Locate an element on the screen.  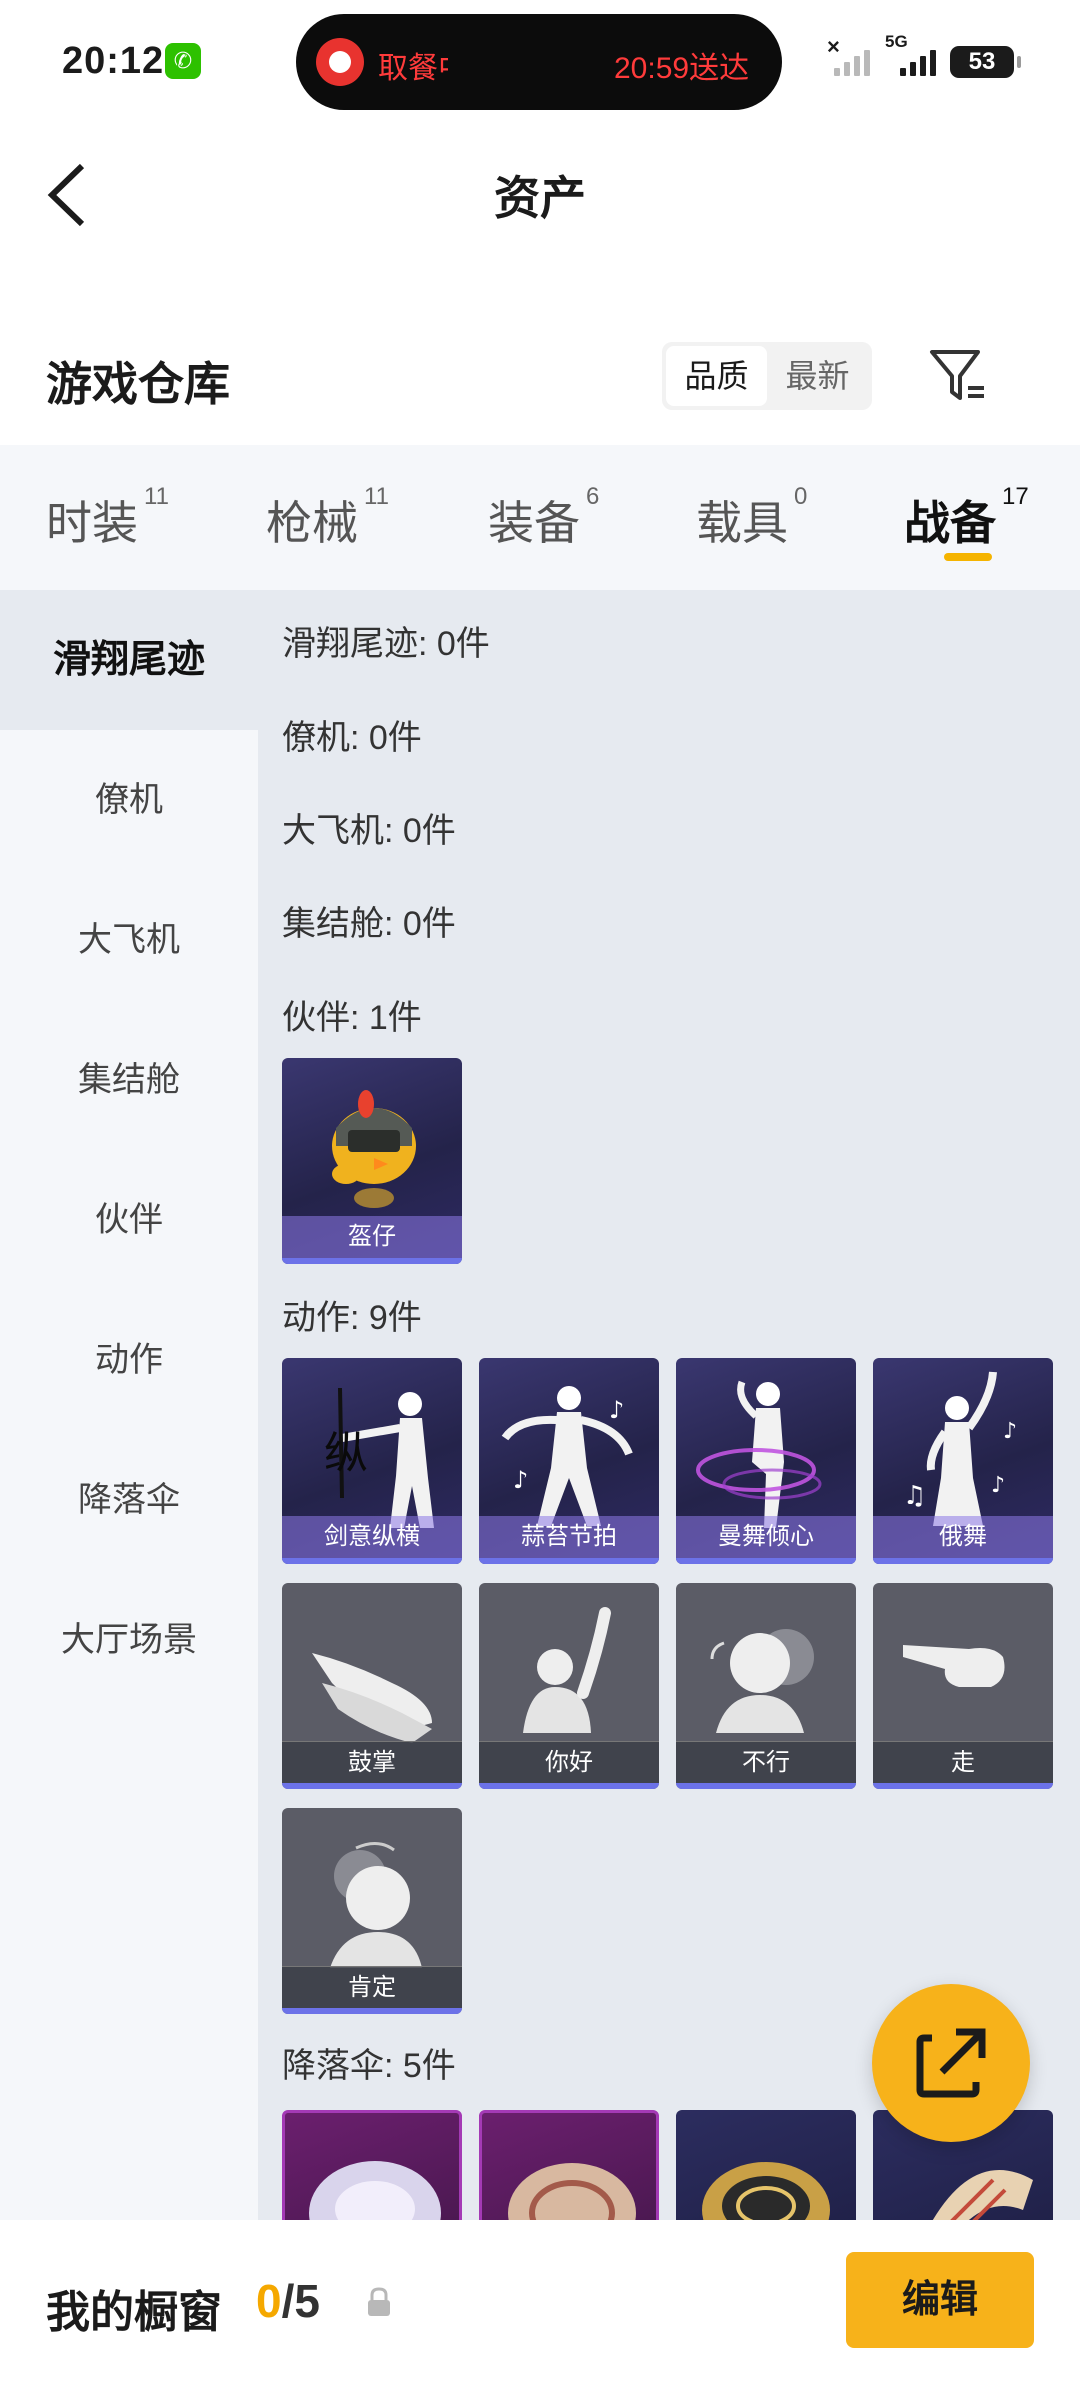
section-wingman: 僚机: 0件 is located at coordinates (352, 738).